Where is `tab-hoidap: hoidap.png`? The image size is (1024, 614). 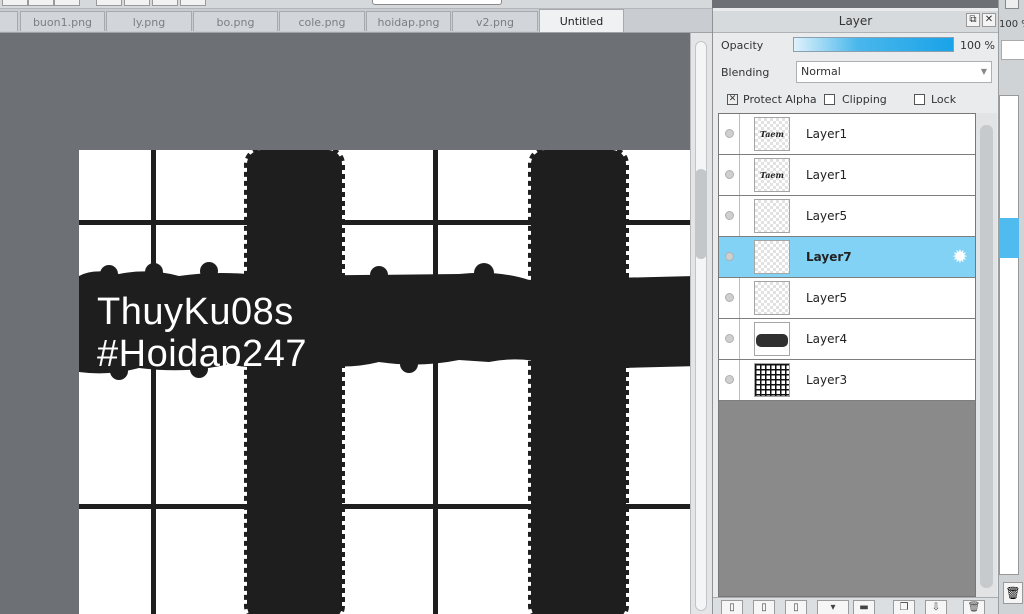 tab-hoidap: hoidap.png is located at coordinates (408, 21).